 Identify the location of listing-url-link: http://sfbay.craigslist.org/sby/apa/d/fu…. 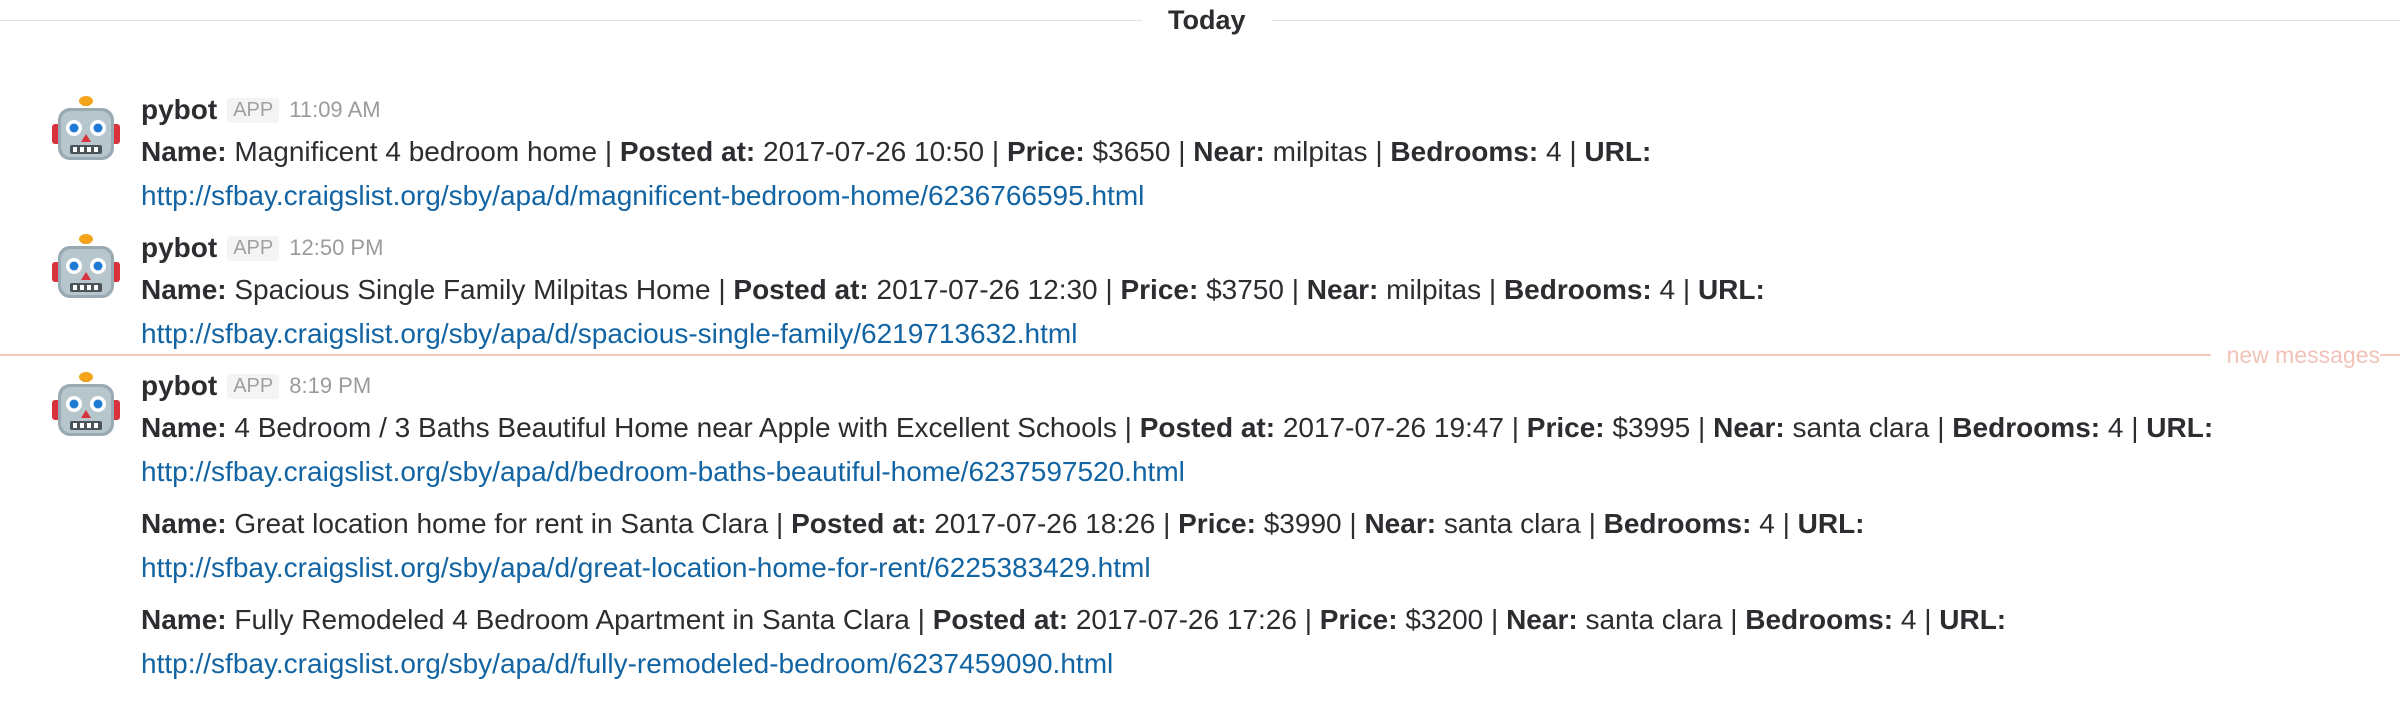
(627, 663).